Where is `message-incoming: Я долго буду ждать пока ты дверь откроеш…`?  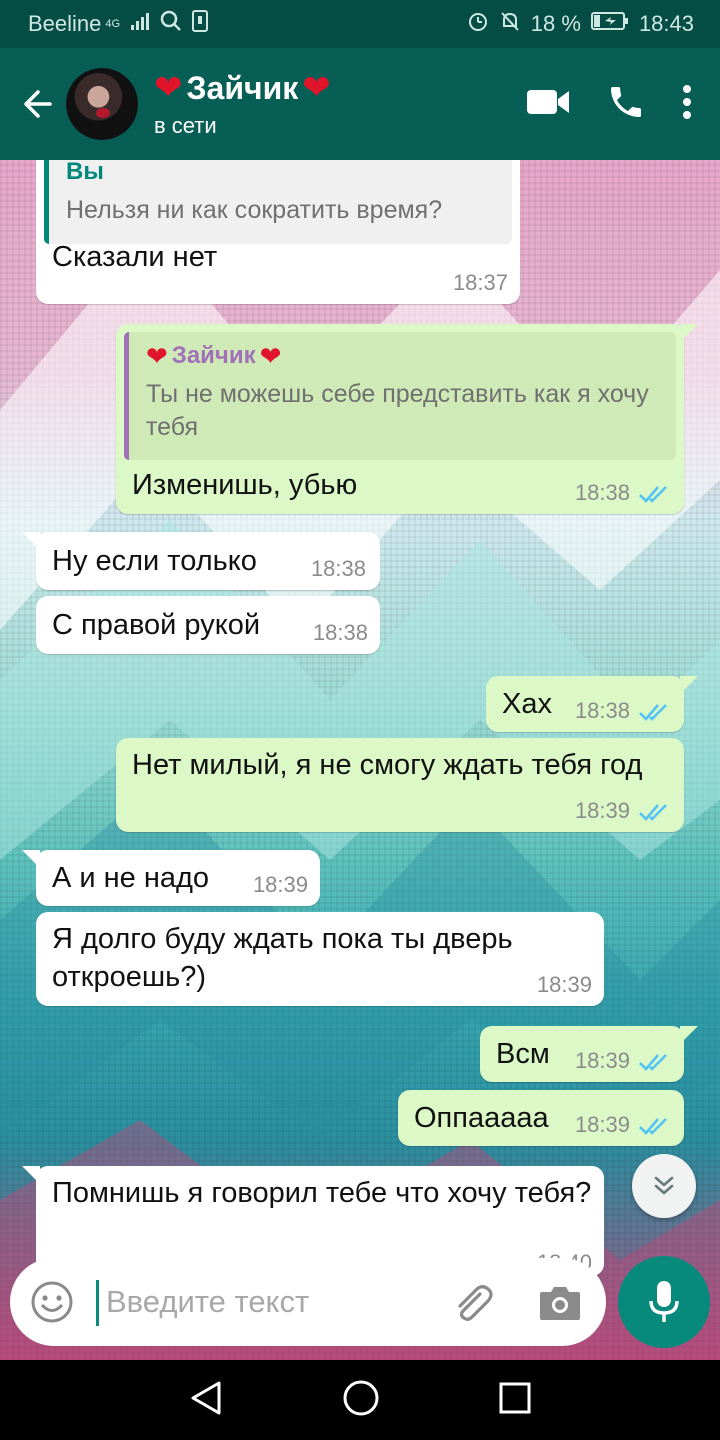 message-incoming: Я долго буду ждать пока ты дверь откроеш… is located at coordinates (320, 959).